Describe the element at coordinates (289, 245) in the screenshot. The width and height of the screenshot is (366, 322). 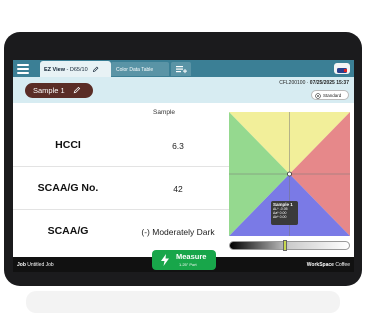
I see `lightness-scale-bar` at that location.